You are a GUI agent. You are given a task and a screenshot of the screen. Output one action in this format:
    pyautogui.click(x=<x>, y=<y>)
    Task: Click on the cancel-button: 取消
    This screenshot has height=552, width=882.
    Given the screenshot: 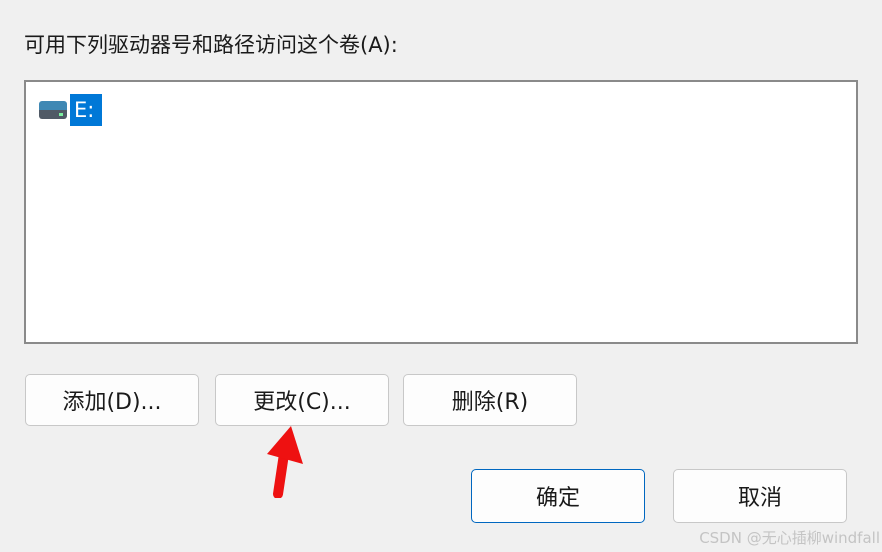 What is the action you would take?
    pyautogui.click(x=760, y=496)
    